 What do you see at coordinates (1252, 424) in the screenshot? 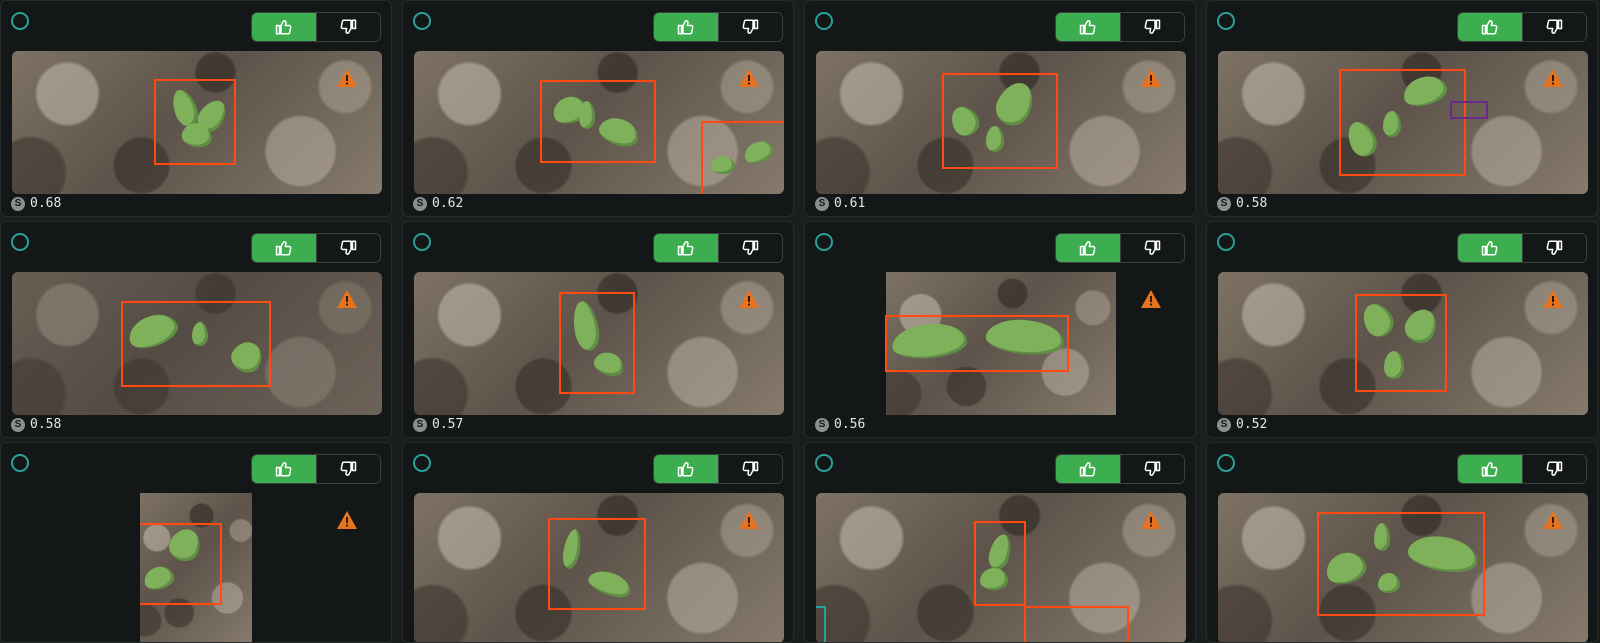
I see `score-value: 0.52` at bounding box center [1252, 424].